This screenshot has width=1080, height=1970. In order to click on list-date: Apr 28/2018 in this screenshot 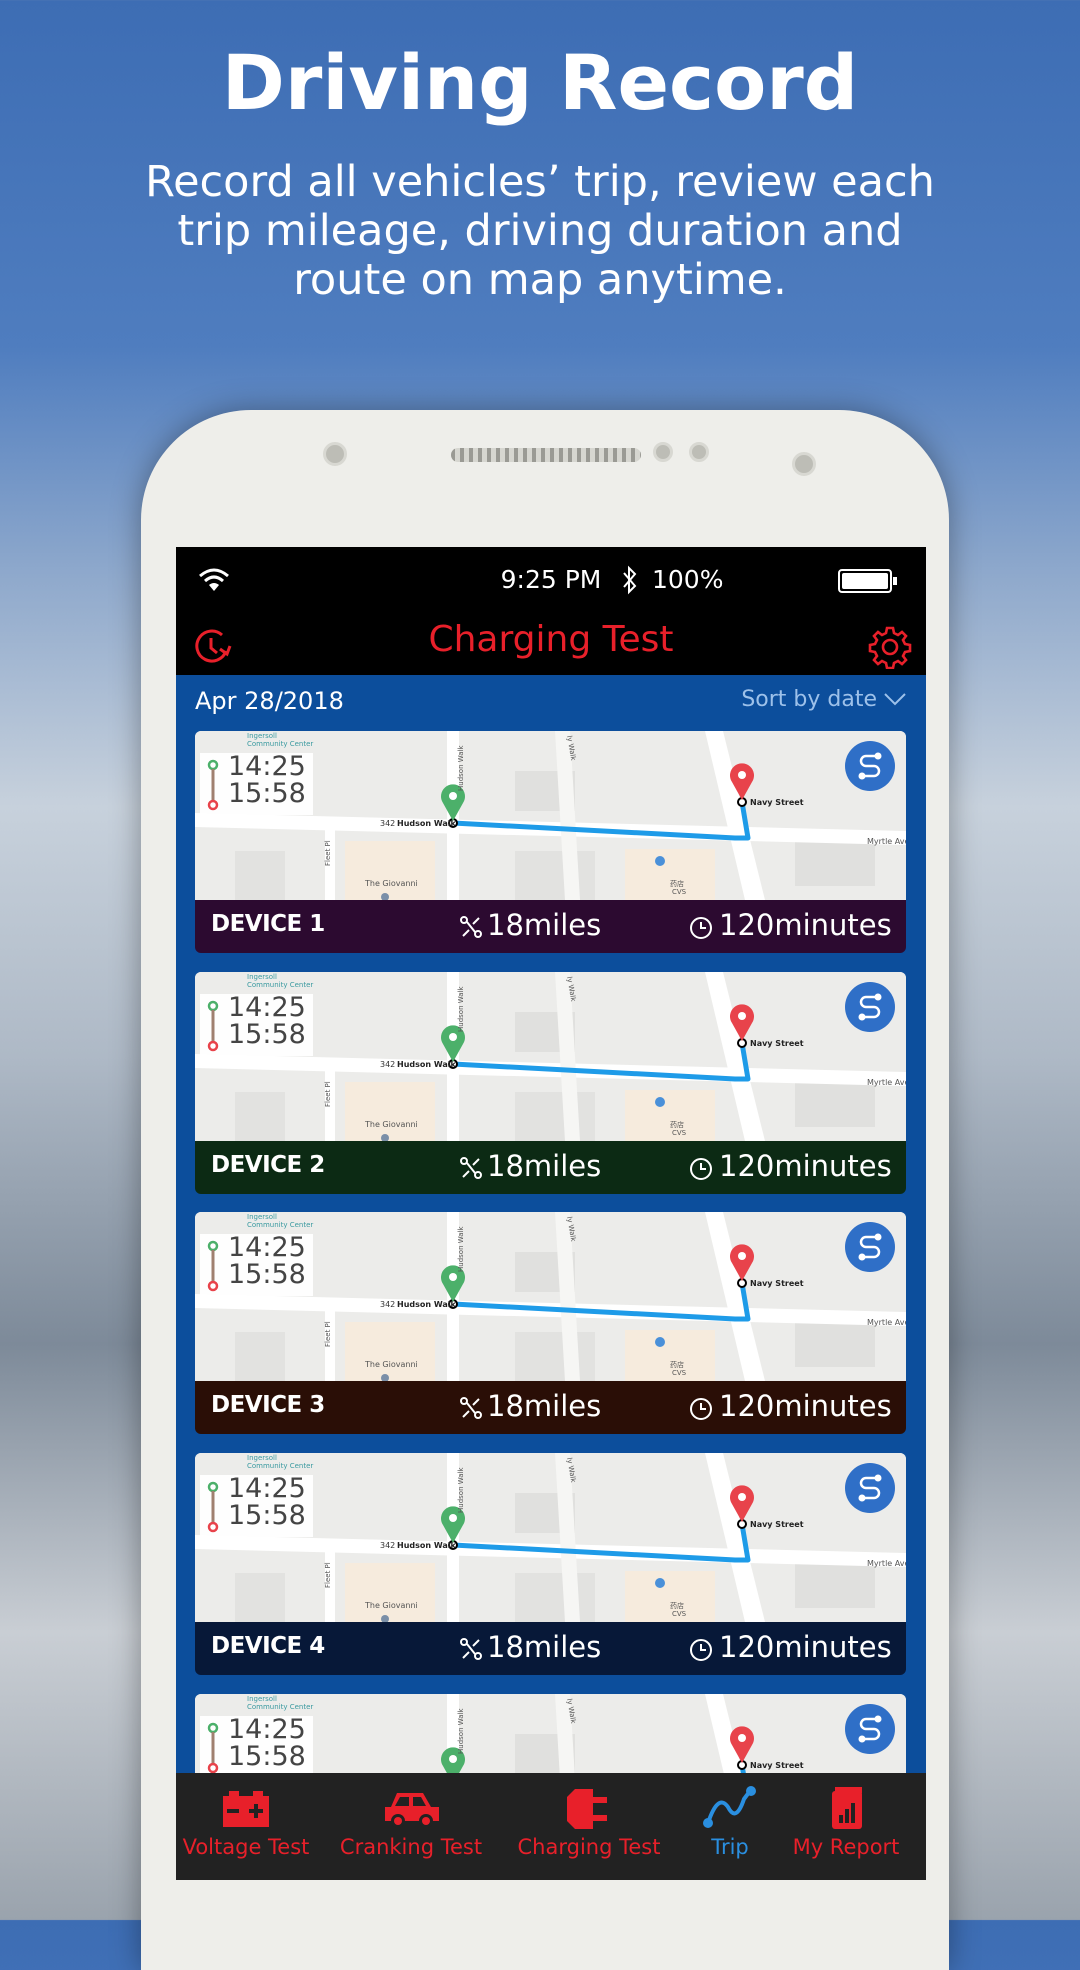, I will do `click(269, 701)`.